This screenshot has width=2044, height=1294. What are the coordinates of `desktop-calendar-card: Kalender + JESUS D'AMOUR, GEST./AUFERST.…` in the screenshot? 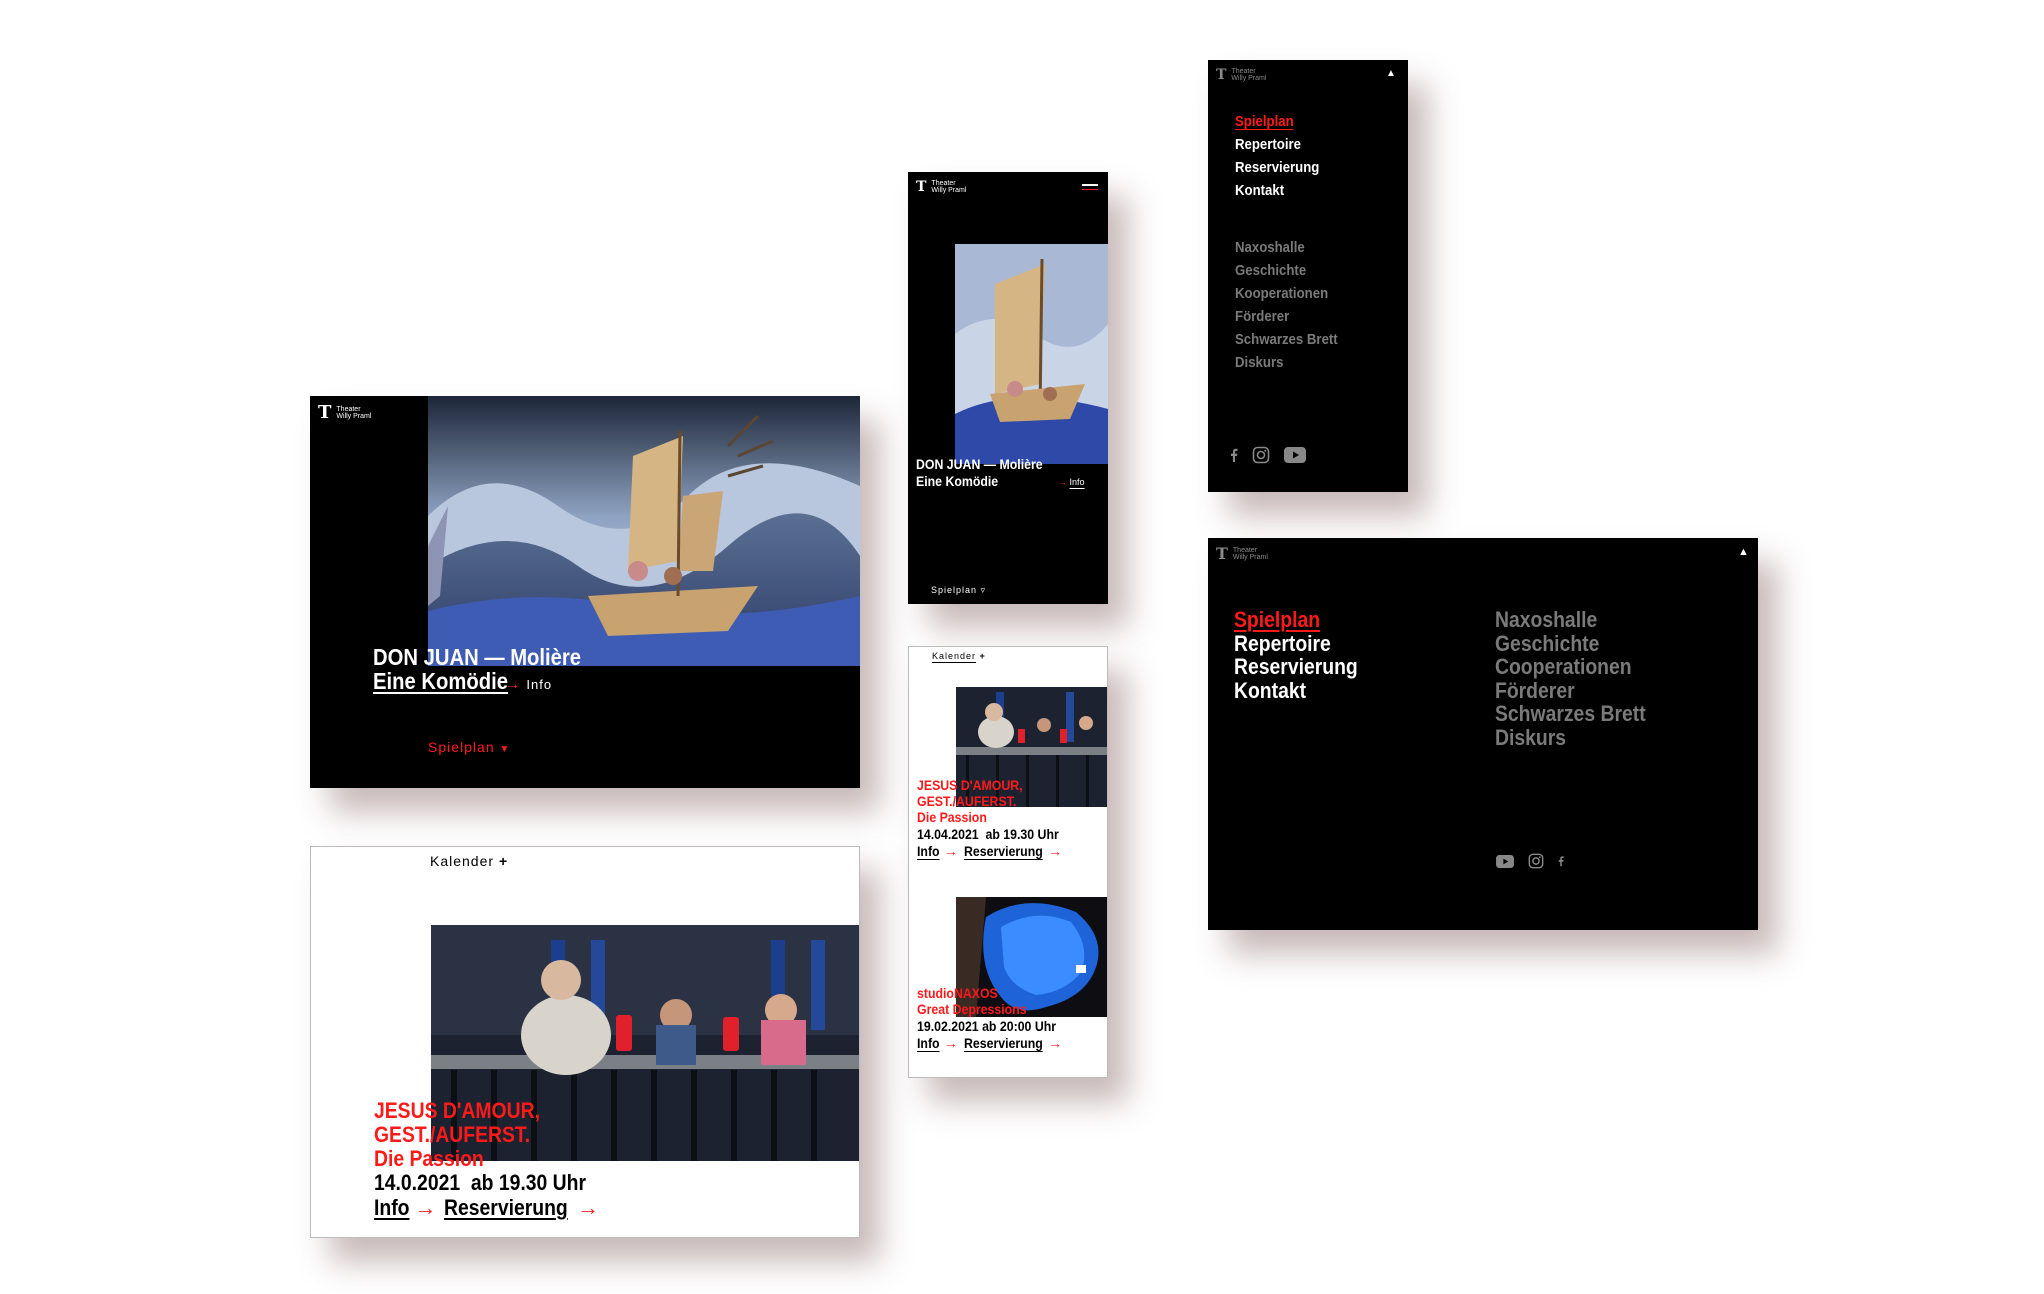 It's located at (585, 1042).